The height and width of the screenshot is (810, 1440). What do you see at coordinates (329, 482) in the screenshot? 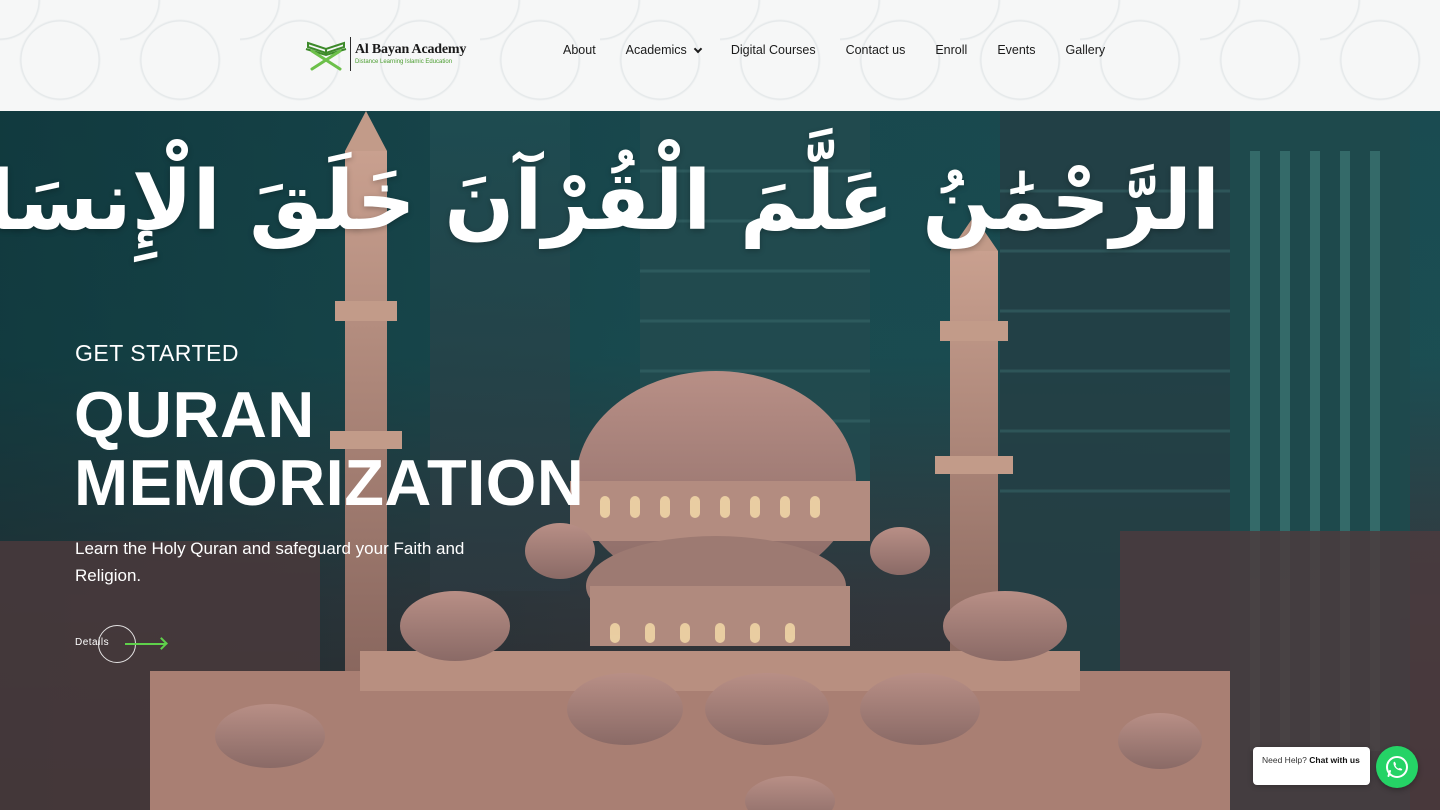
I see `headline-line-2: MEMORIZATION` at bounding box center [329, 482].